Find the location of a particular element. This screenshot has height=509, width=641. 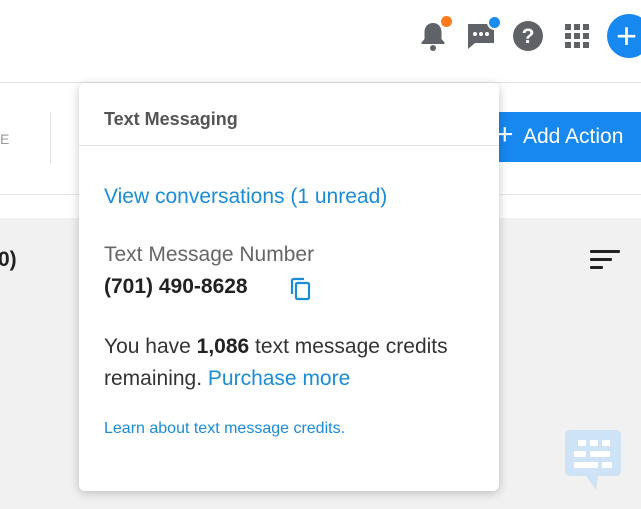

credits-count: 1,086 is located at coordinates (223, 346).